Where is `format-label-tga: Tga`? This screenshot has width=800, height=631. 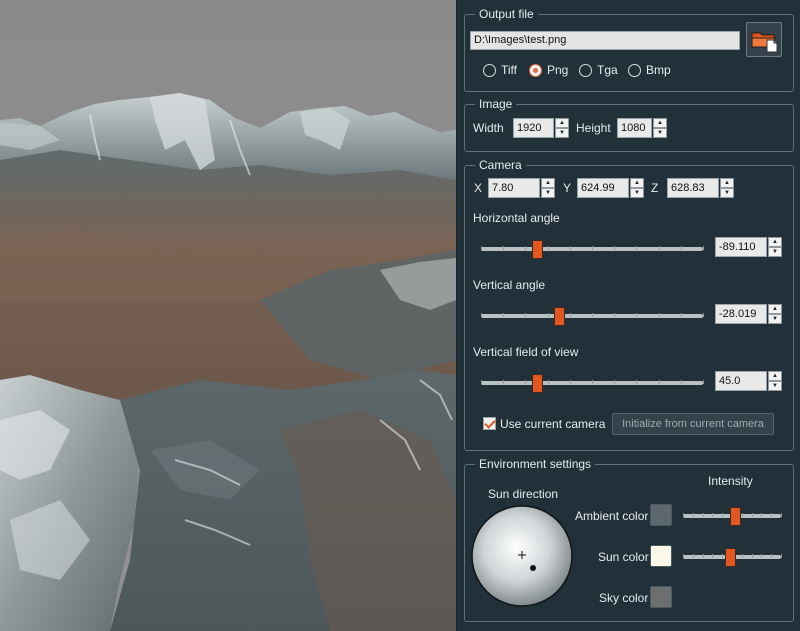 format-label-tga: Tga is located at coordinates (607, 70).